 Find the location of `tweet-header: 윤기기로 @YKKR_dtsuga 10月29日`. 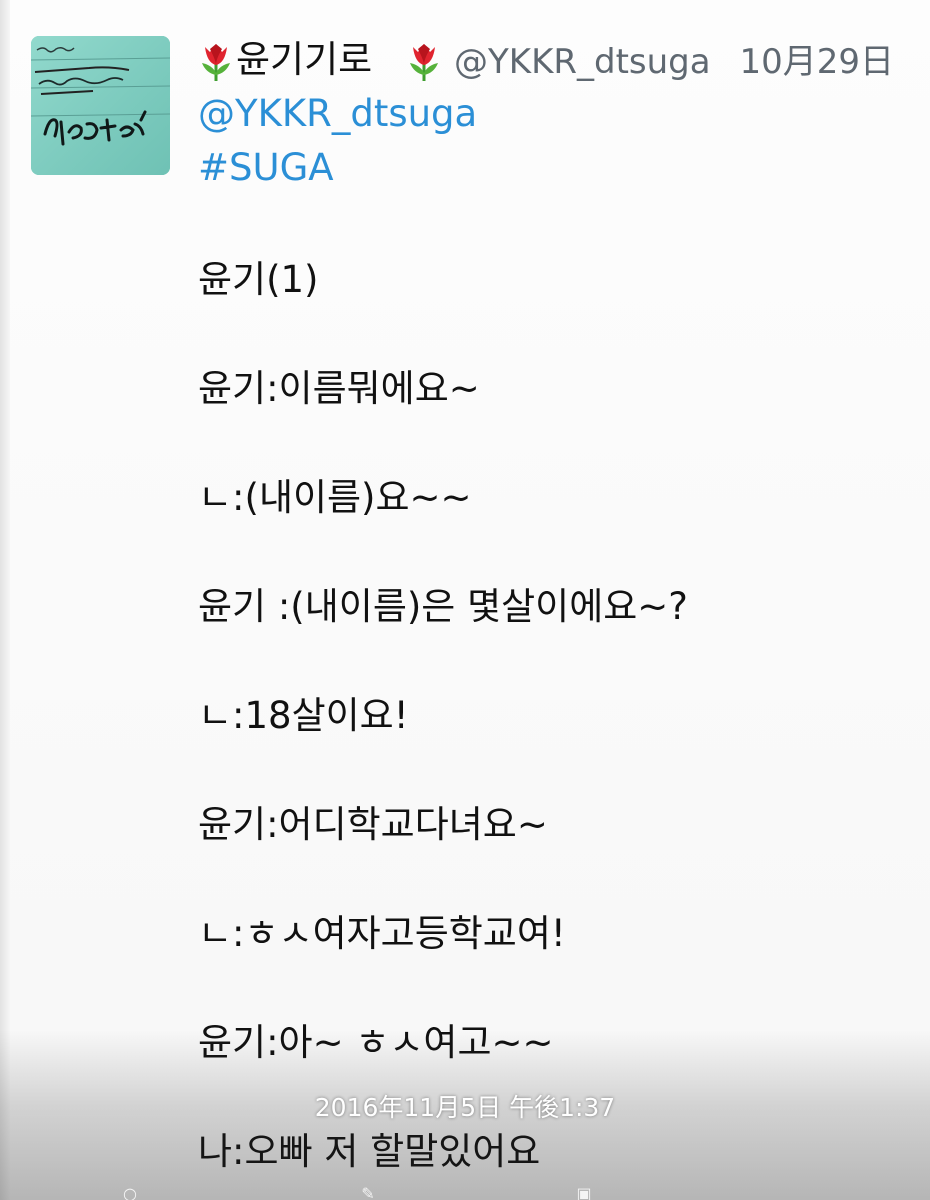

tweet-header: 윤기기로 @YKKR_dtsuga 10月29日 is located at coordinates (556, 61).